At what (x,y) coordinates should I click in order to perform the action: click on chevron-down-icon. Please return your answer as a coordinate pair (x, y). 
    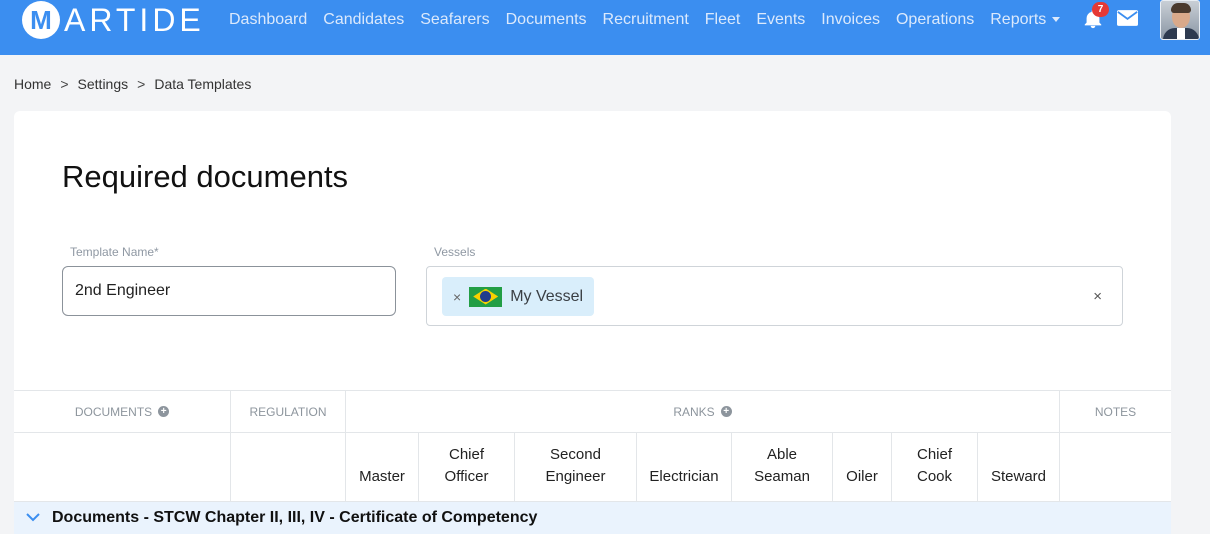
    Looking at the image, I should click on (33, 517).